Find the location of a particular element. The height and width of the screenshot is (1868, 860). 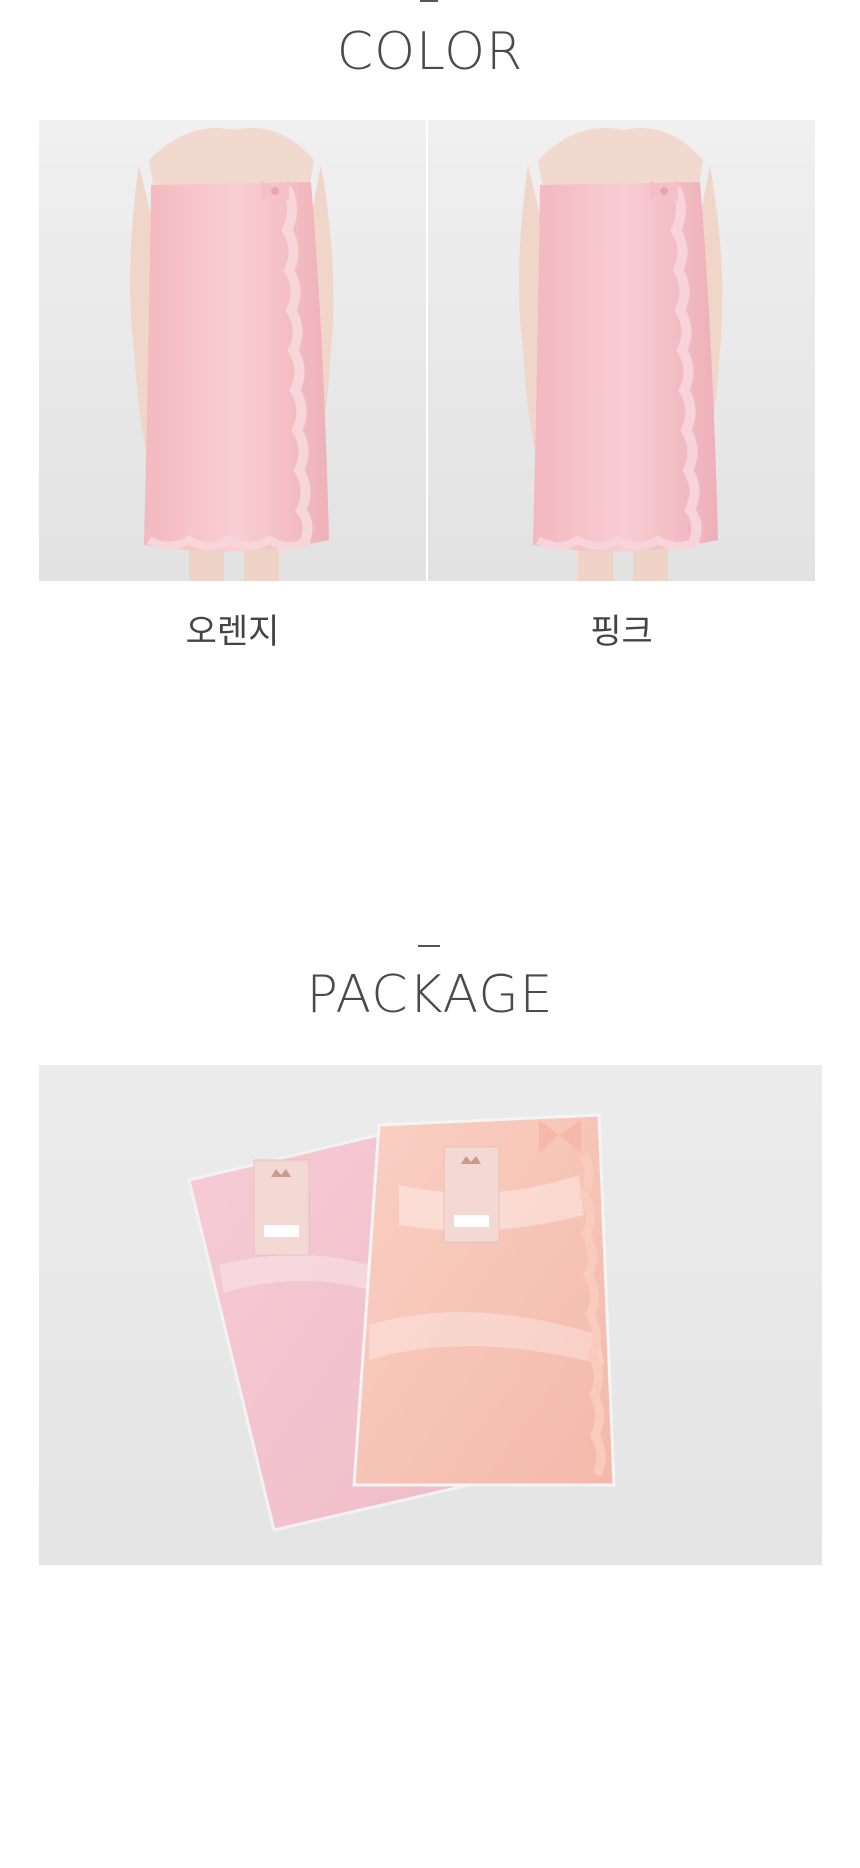

color-section-title: COLOR is located at coordinates (430, 52).